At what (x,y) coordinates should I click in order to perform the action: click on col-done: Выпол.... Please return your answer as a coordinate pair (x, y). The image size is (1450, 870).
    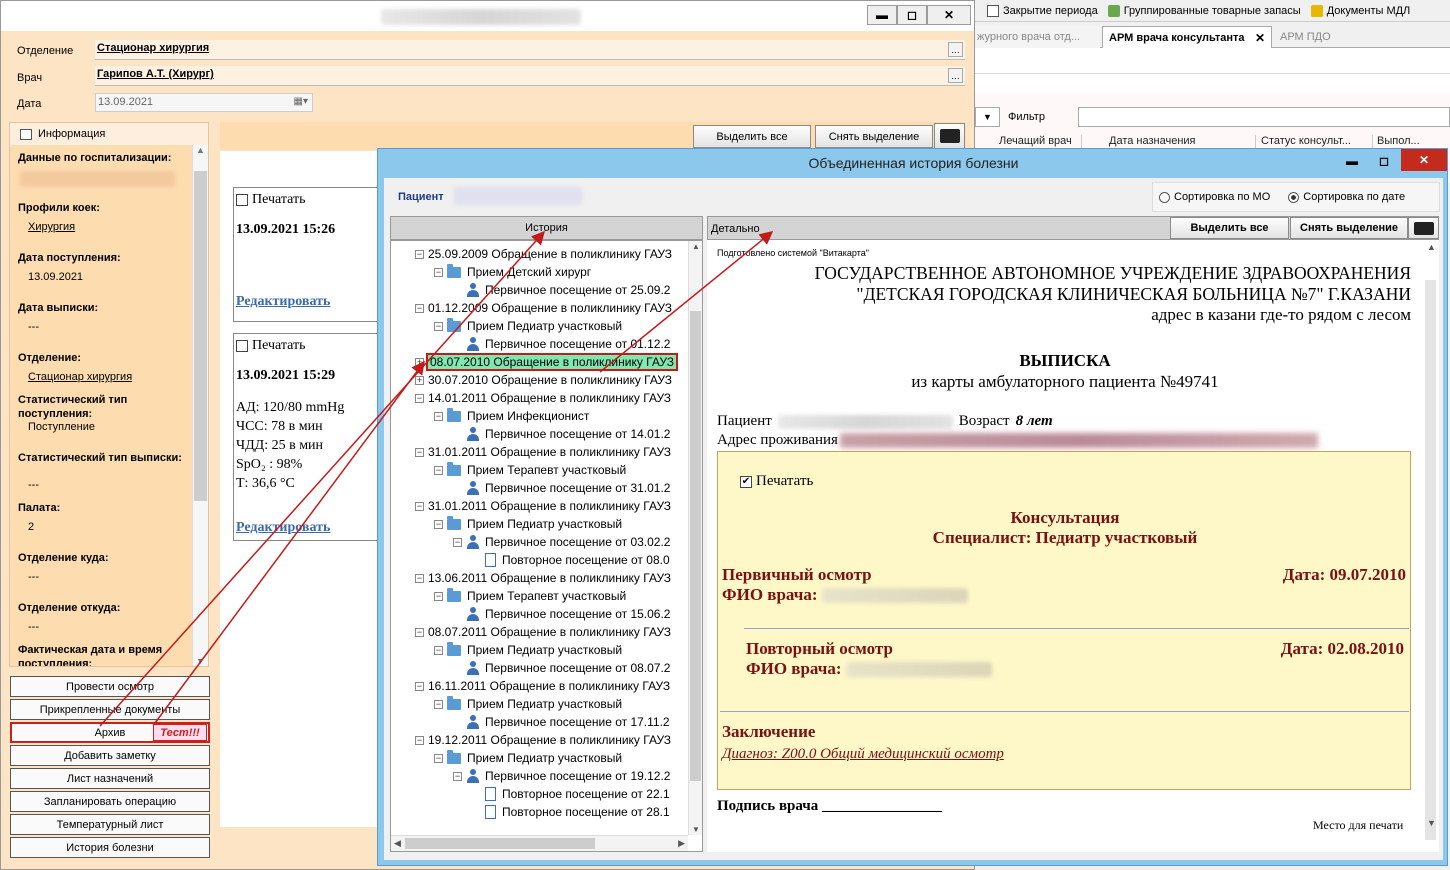
    Looking at the image, I should click on (1396, 142).